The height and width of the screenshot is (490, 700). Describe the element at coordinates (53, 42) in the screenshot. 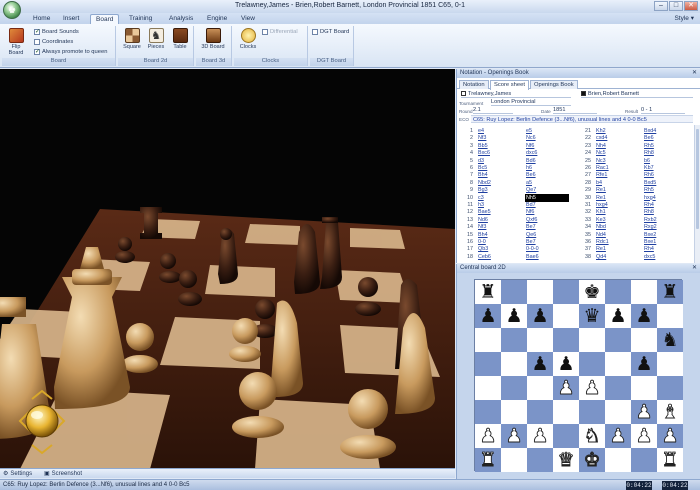

I see `coordinates-checkbox: Coordinates` at that location.